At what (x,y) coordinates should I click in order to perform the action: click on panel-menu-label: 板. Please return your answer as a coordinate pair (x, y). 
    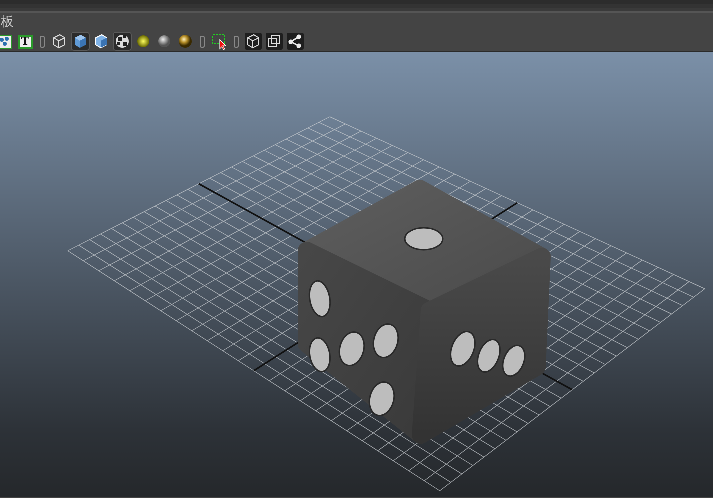
    Looking at the image, I should click on (7, 22).